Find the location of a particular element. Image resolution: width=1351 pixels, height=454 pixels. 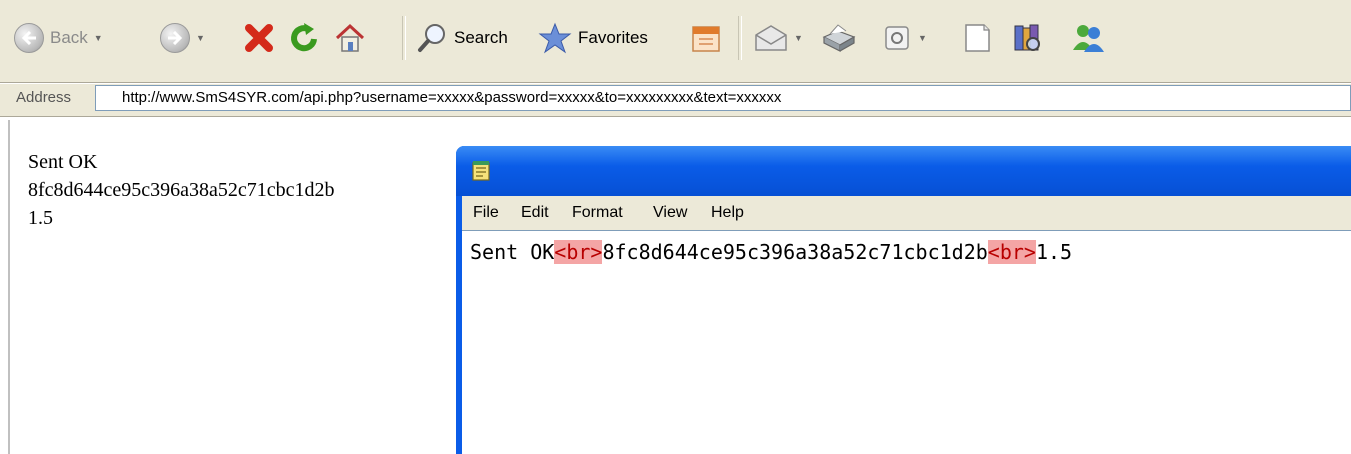

menu-edit: Edit is located at coordinates (535, 213).